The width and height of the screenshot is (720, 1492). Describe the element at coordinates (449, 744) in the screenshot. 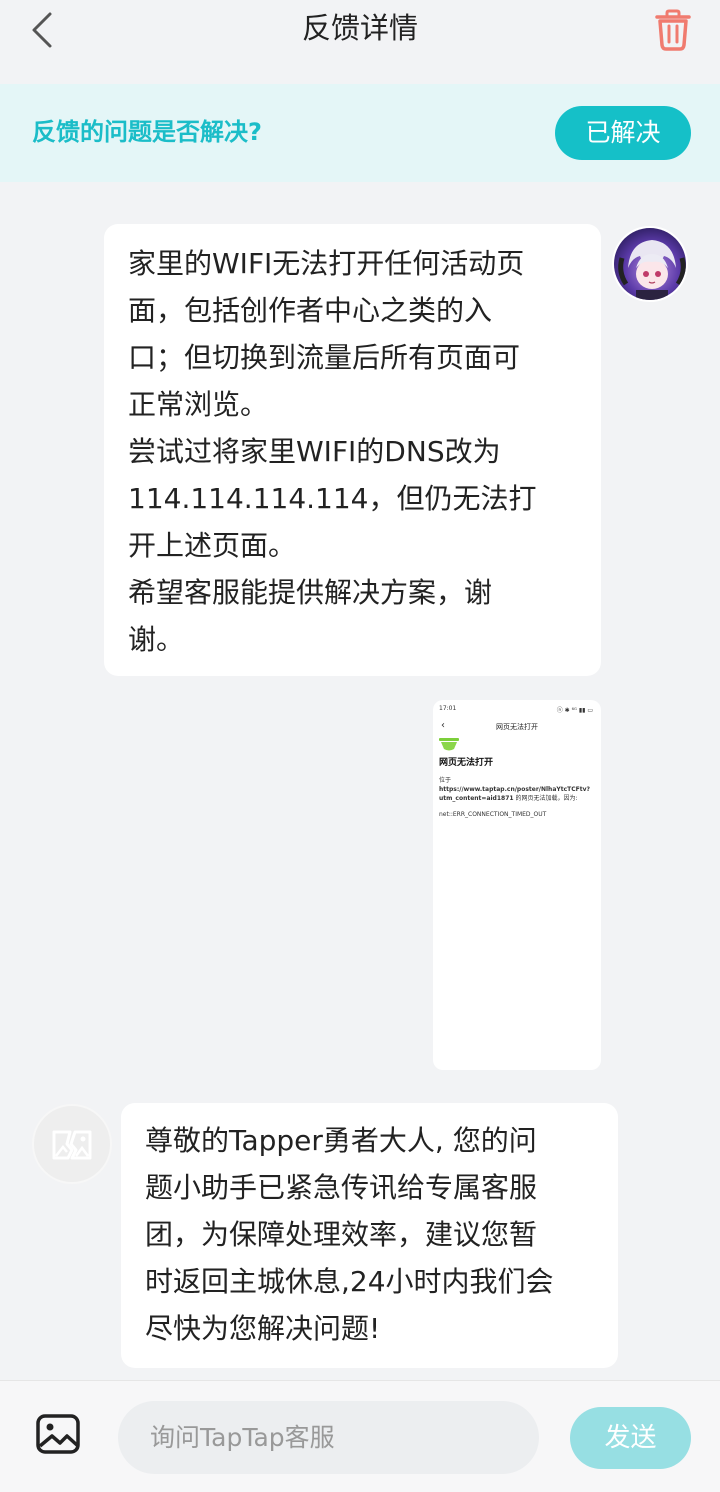

I see `error-illustration-icon` at that location.